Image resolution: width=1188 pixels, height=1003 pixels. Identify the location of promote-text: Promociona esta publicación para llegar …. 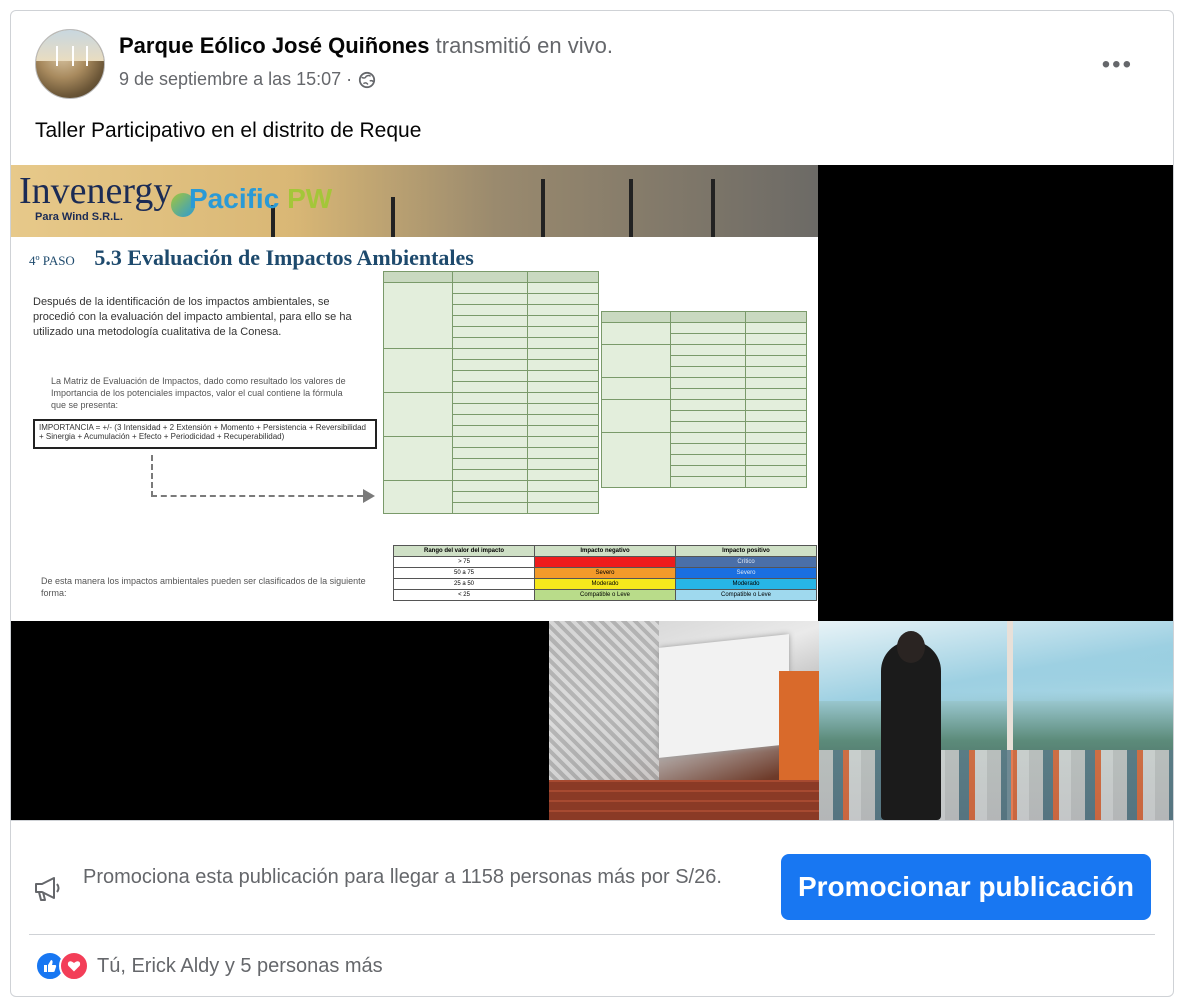
(402, 877).